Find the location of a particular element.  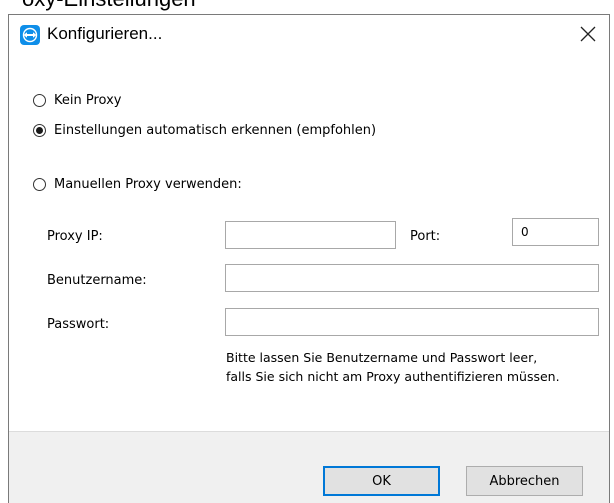

teamviewer-icon is located at coordinates (30, 35).